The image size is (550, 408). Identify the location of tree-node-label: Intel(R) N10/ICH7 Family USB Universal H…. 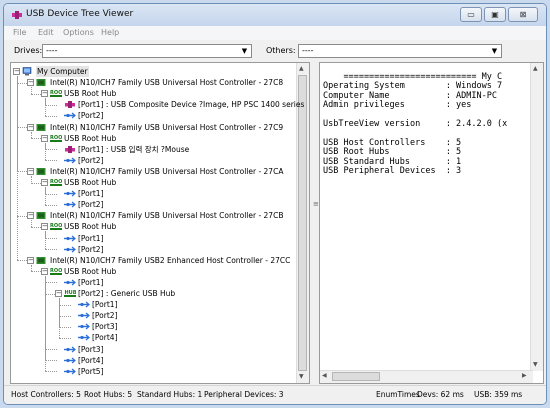
(167, 216).